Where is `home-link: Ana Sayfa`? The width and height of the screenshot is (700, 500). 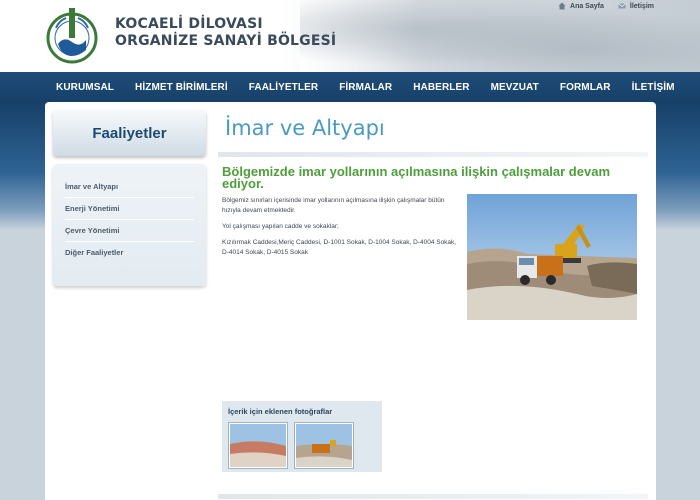 home-link: Ana Sayfa is located at coordinates (581, 6).